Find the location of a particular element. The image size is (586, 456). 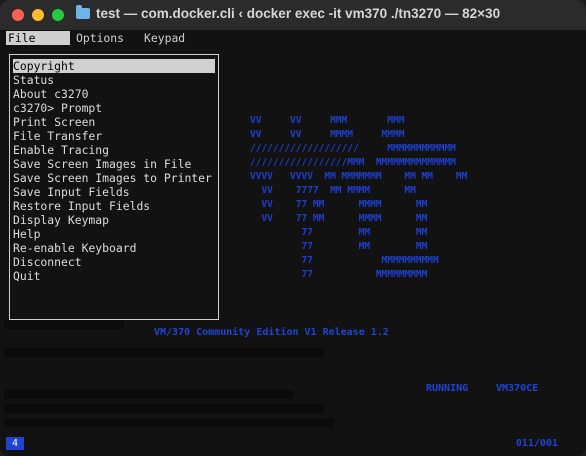

banner-line: VM/370 Community Edition V1 Release 1.2 is located at coordinates (271, 332).